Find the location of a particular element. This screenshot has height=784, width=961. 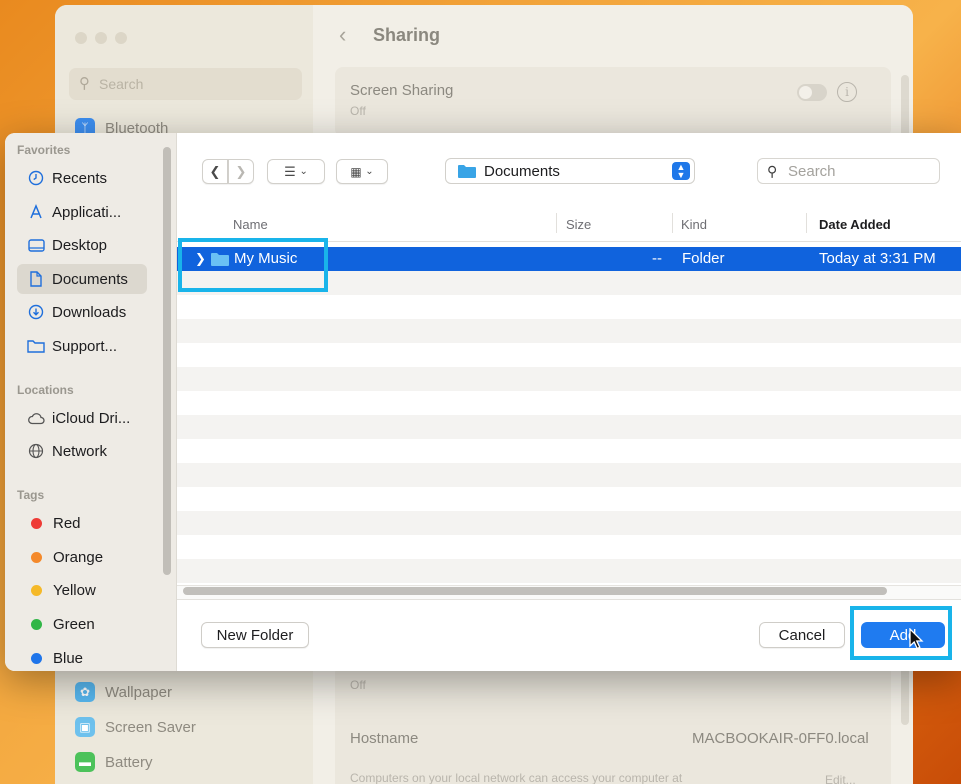

row-date-added: Today at 3:31 PM is located at coordinates (877, 258).